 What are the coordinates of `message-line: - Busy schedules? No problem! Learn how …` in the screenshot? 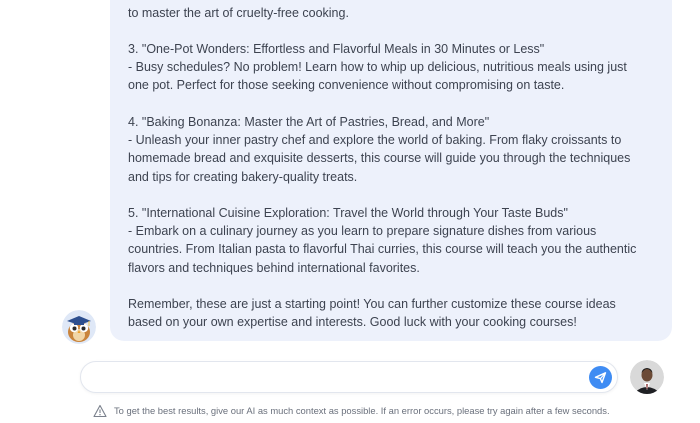 It's located at (377, 67).